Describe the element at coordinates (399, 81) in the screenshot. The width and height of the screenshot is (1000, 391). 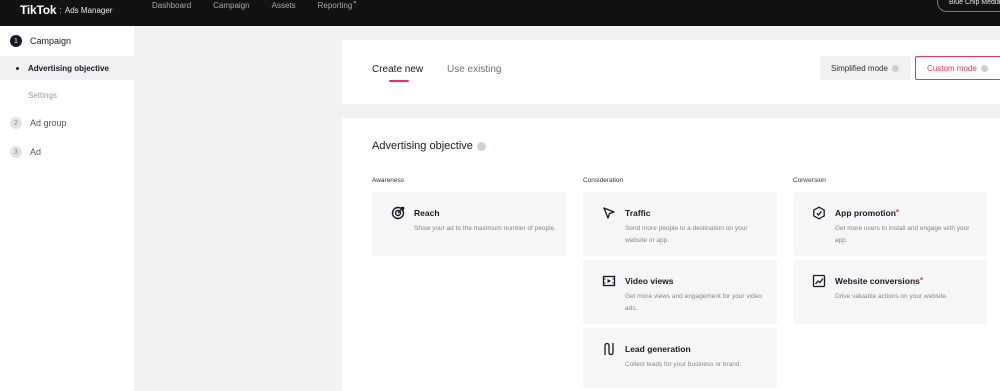
I see `active-tab-underline` at that location.